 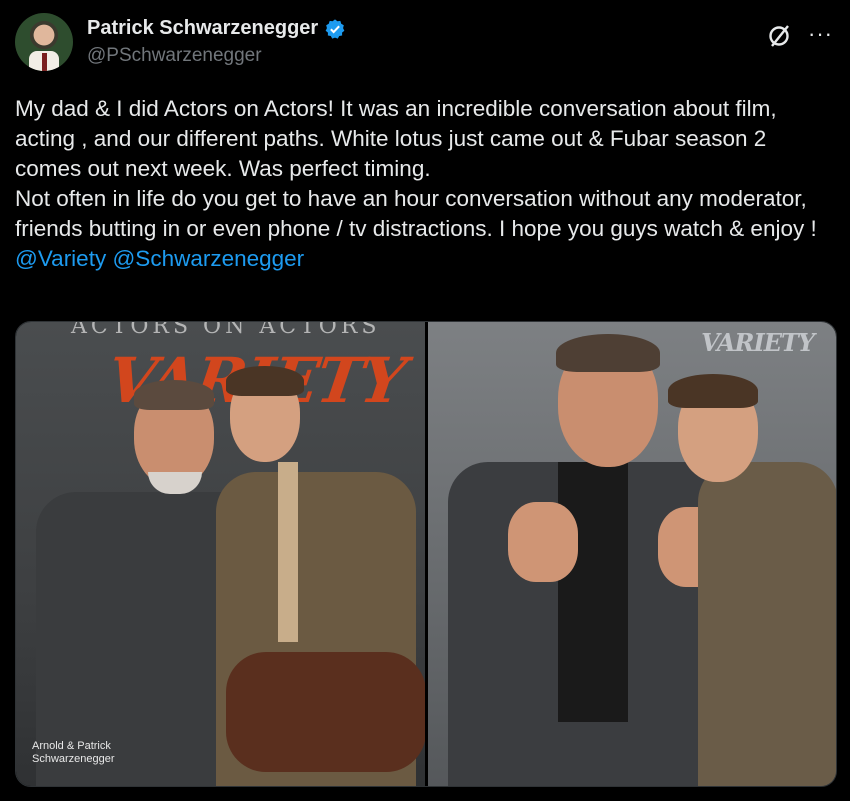 I want to click on author-handle: @PSchwarzenegger, so click(x=174, y=56).